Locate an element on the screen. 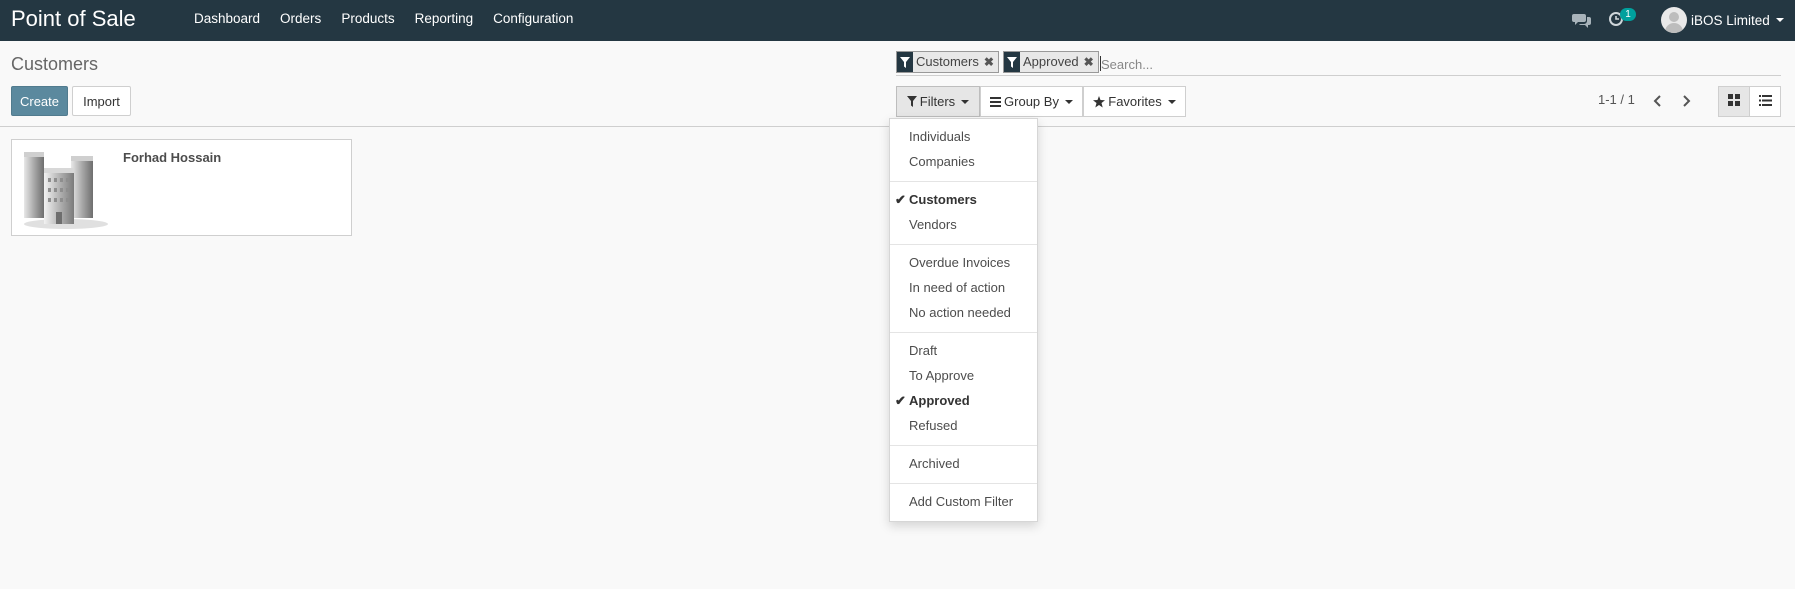 The height and width of the screenshot is (589, 1795). filter-item-to-approve: To Approve is located at coordinates (963, 376).